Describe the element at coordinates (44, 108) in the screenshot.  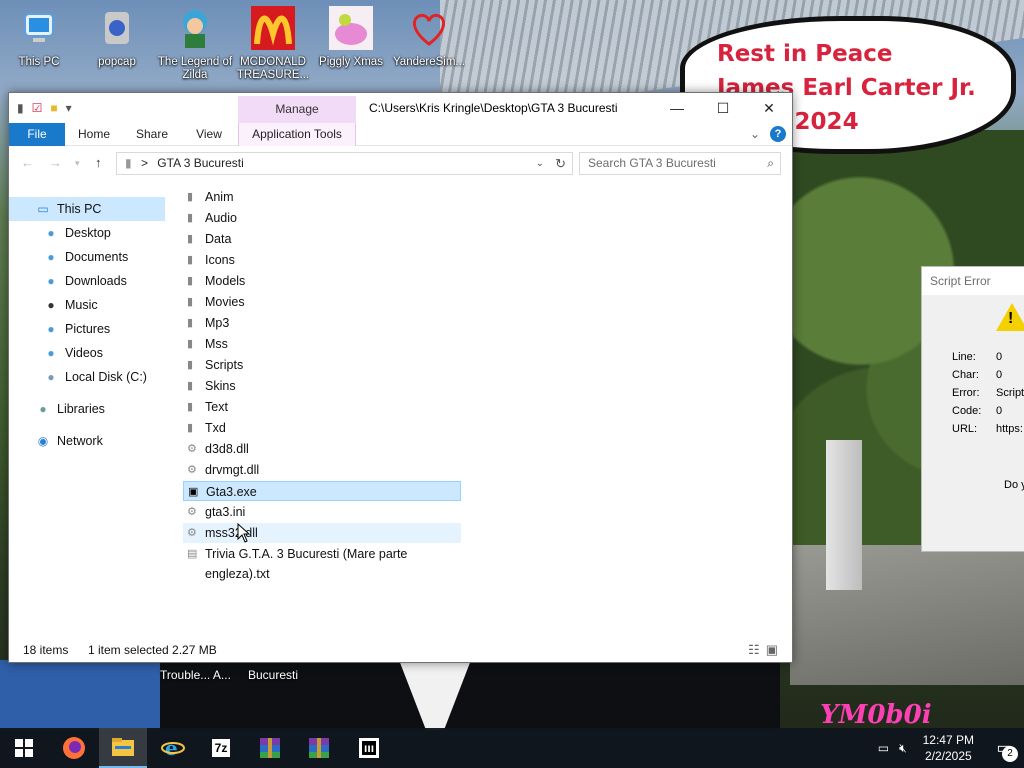
I see `quick-access-toolbar: ▮ ☑ ■ ▾` at that location.